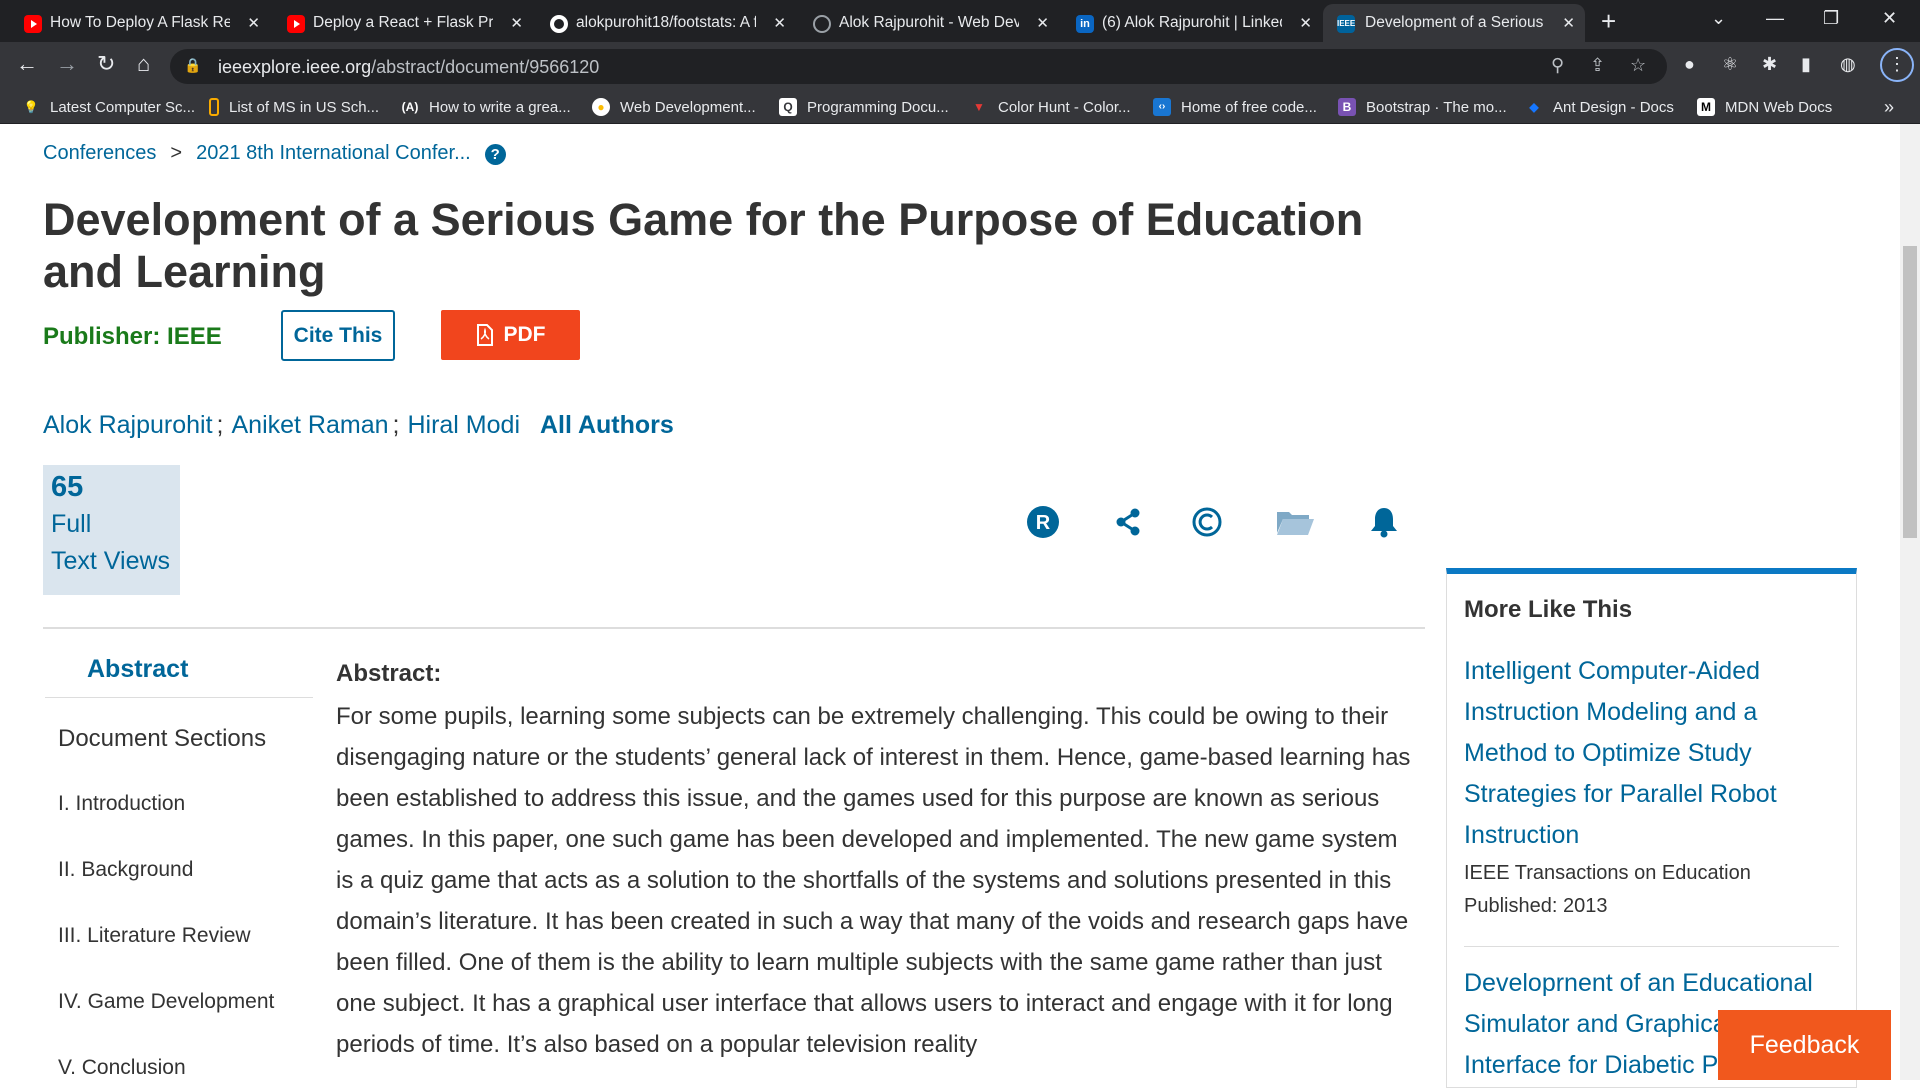 The width and height of the screenshot is (1920, 1088). I want to click on medal-icon: ●, so click(601, 107).